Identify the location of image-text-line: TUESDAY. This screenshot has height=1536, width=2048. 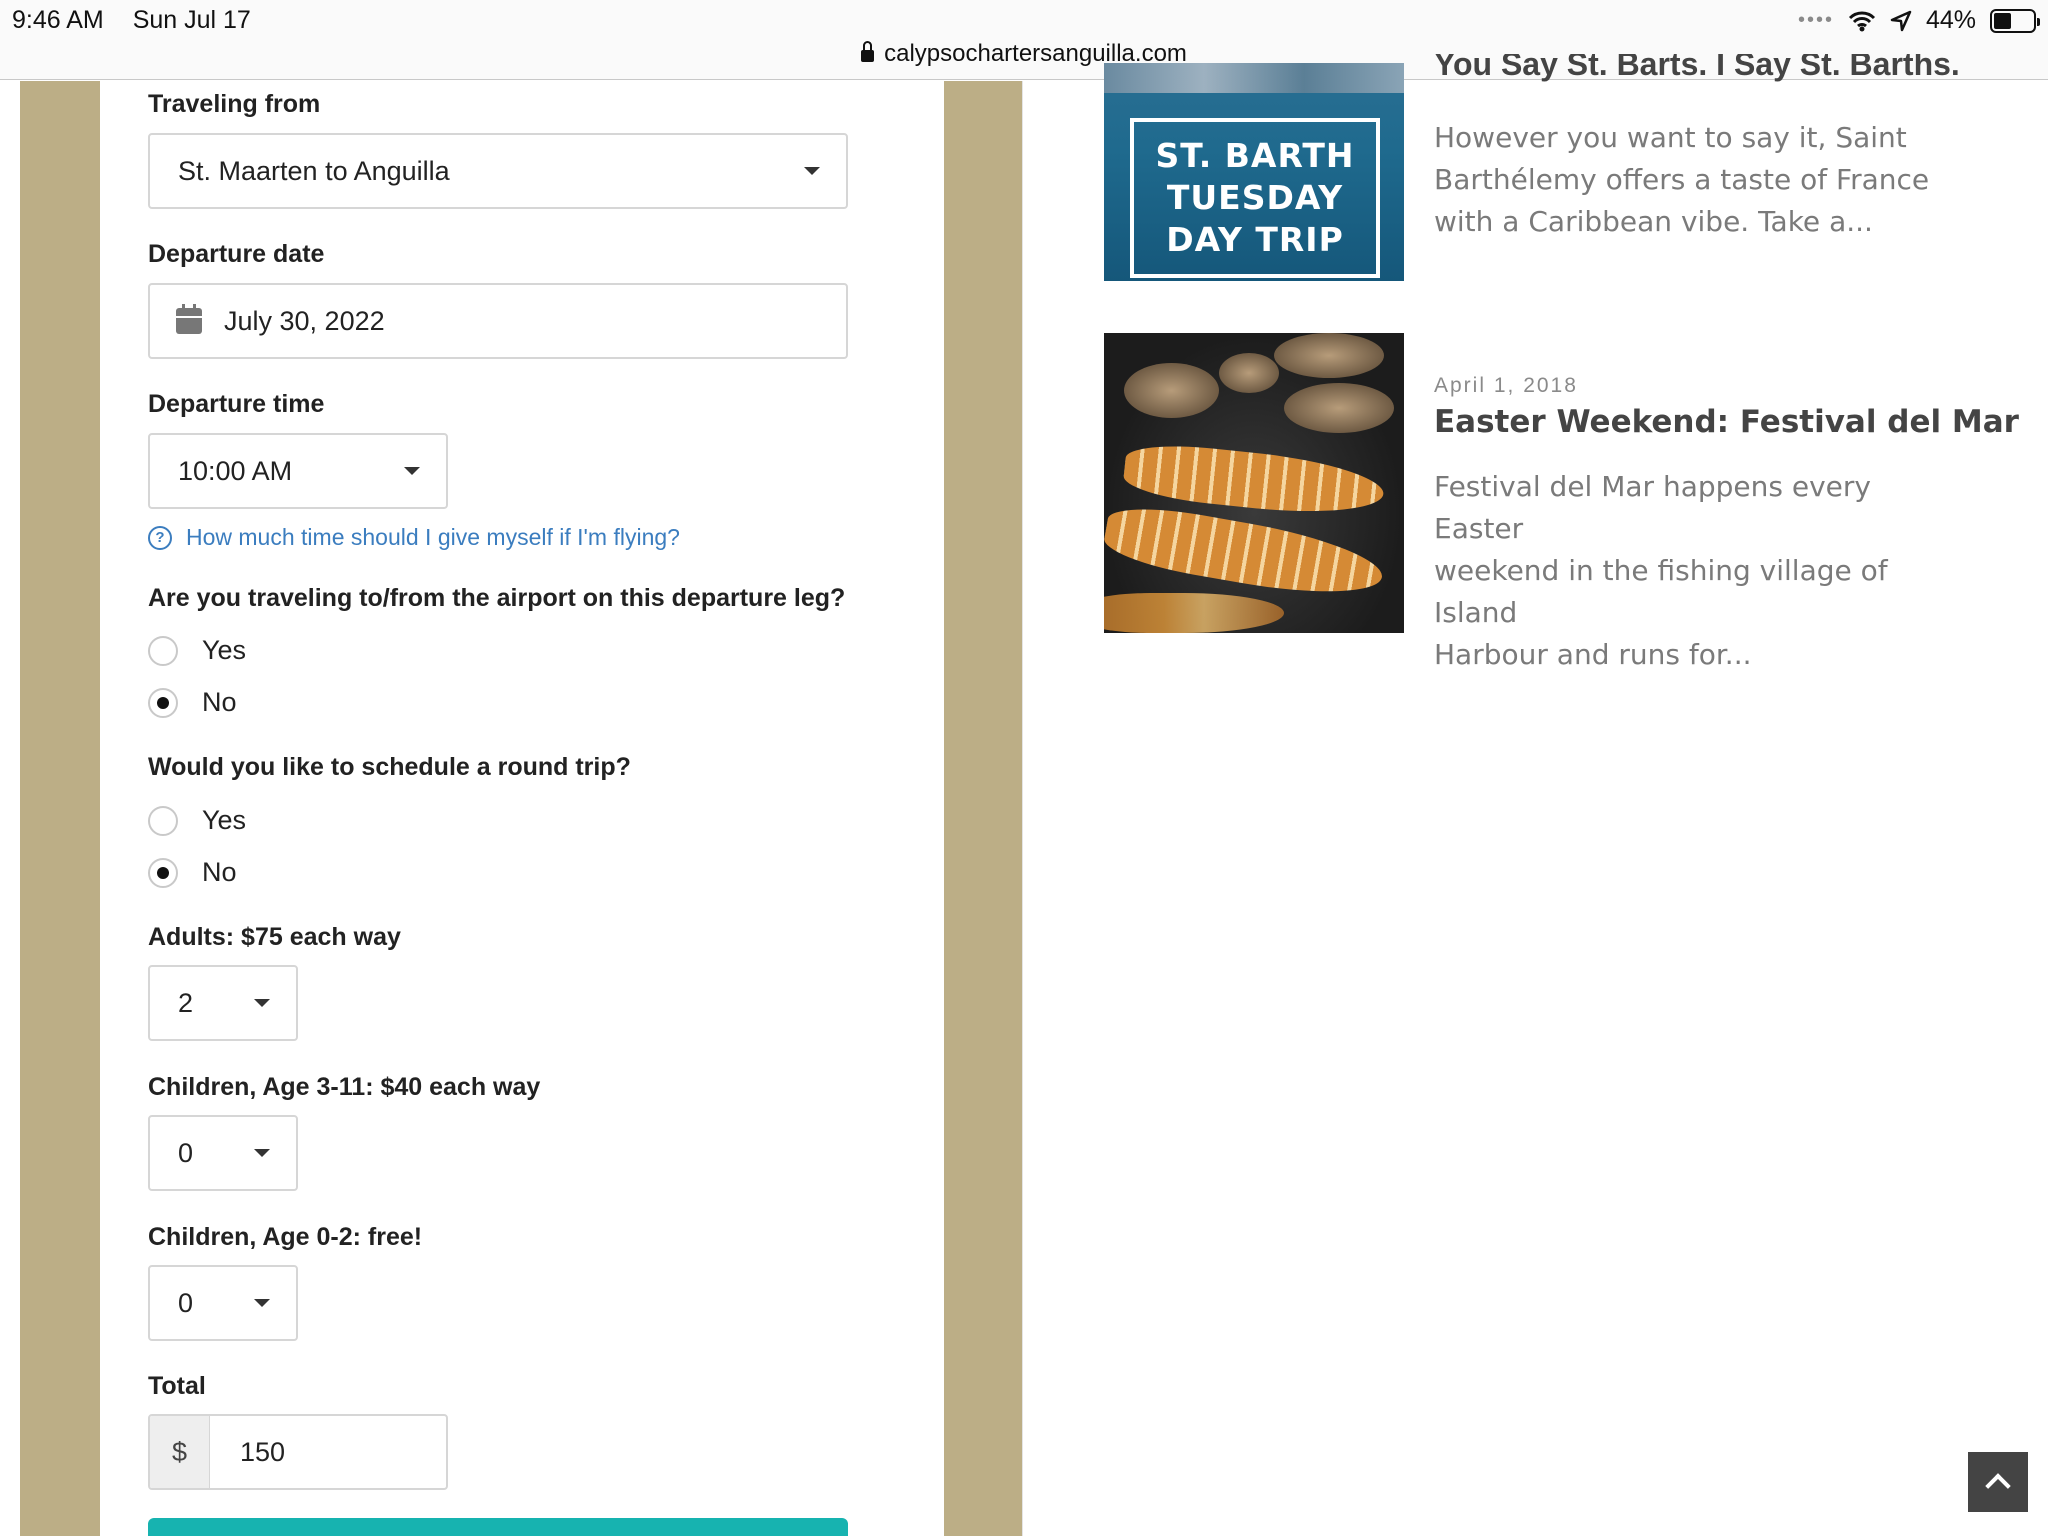
(1255, 197).